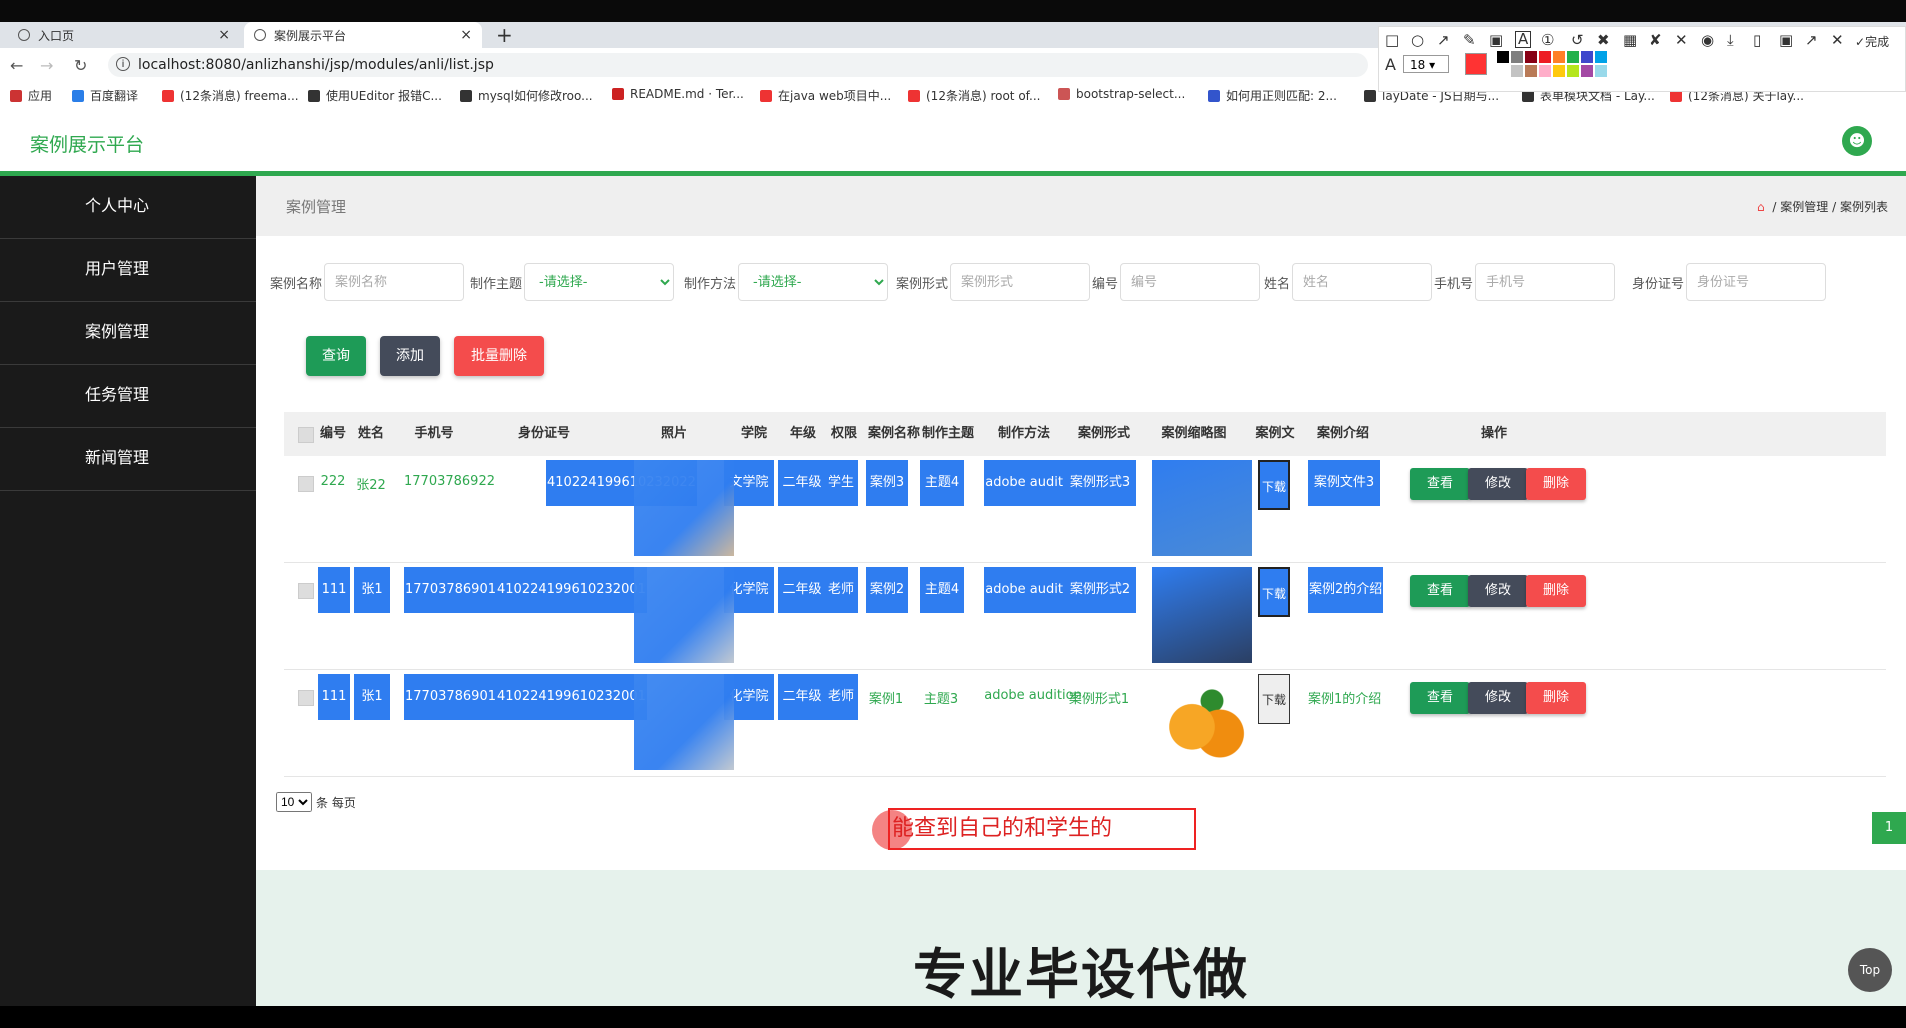 This screenshot has height=1028, width=1906. I want to click on column-header: 编号, so click(333, 434).